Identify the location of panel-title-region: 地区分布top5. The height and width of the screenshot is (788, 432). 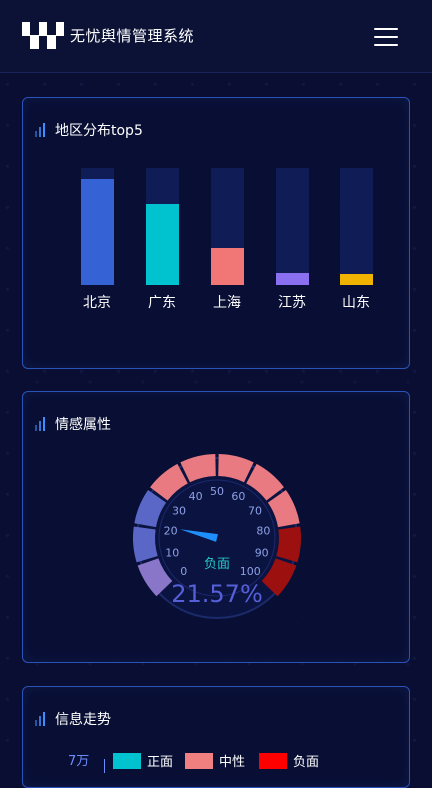
(89, 130).